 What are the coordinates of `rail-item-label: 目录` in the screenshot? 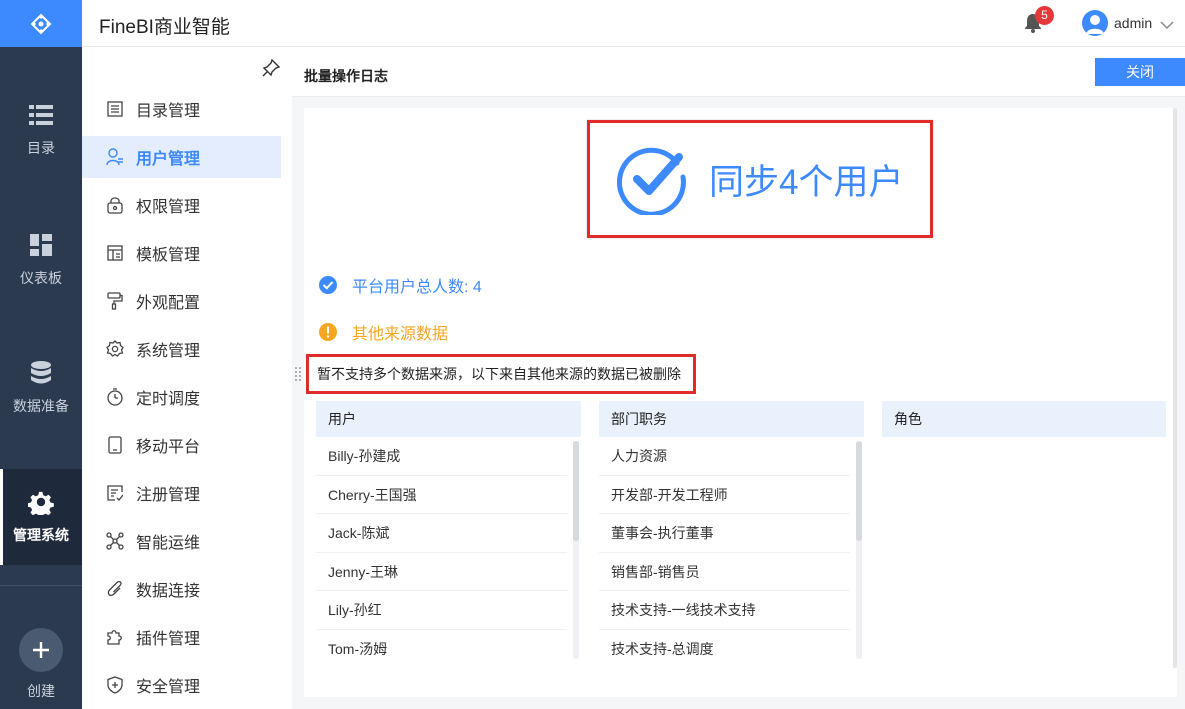 It's located at (41, 148).